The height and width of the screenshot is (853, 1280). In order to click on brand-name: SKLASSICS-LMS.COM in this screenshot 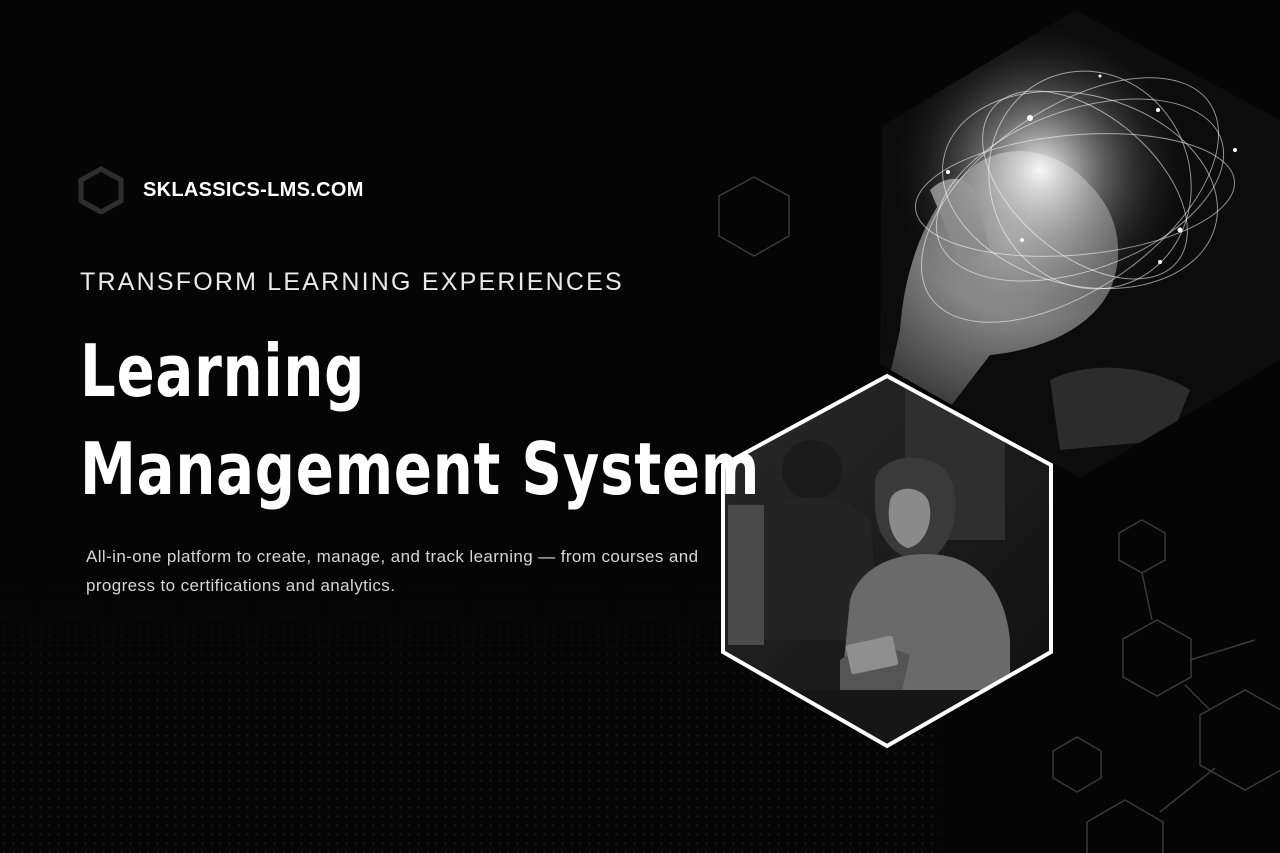, I will do `click(253, 189)`.